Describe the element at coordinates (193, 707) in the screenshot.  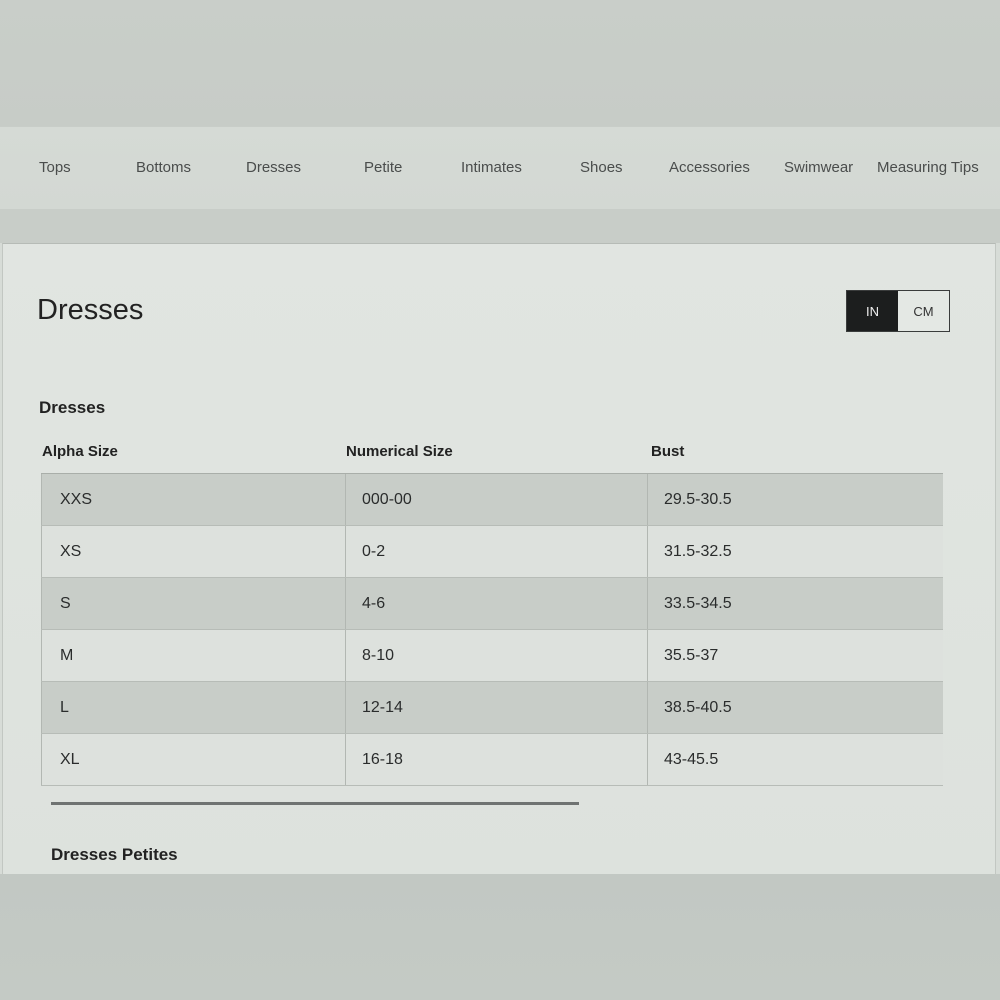
I see `alpha-size-cell: L` at that location.